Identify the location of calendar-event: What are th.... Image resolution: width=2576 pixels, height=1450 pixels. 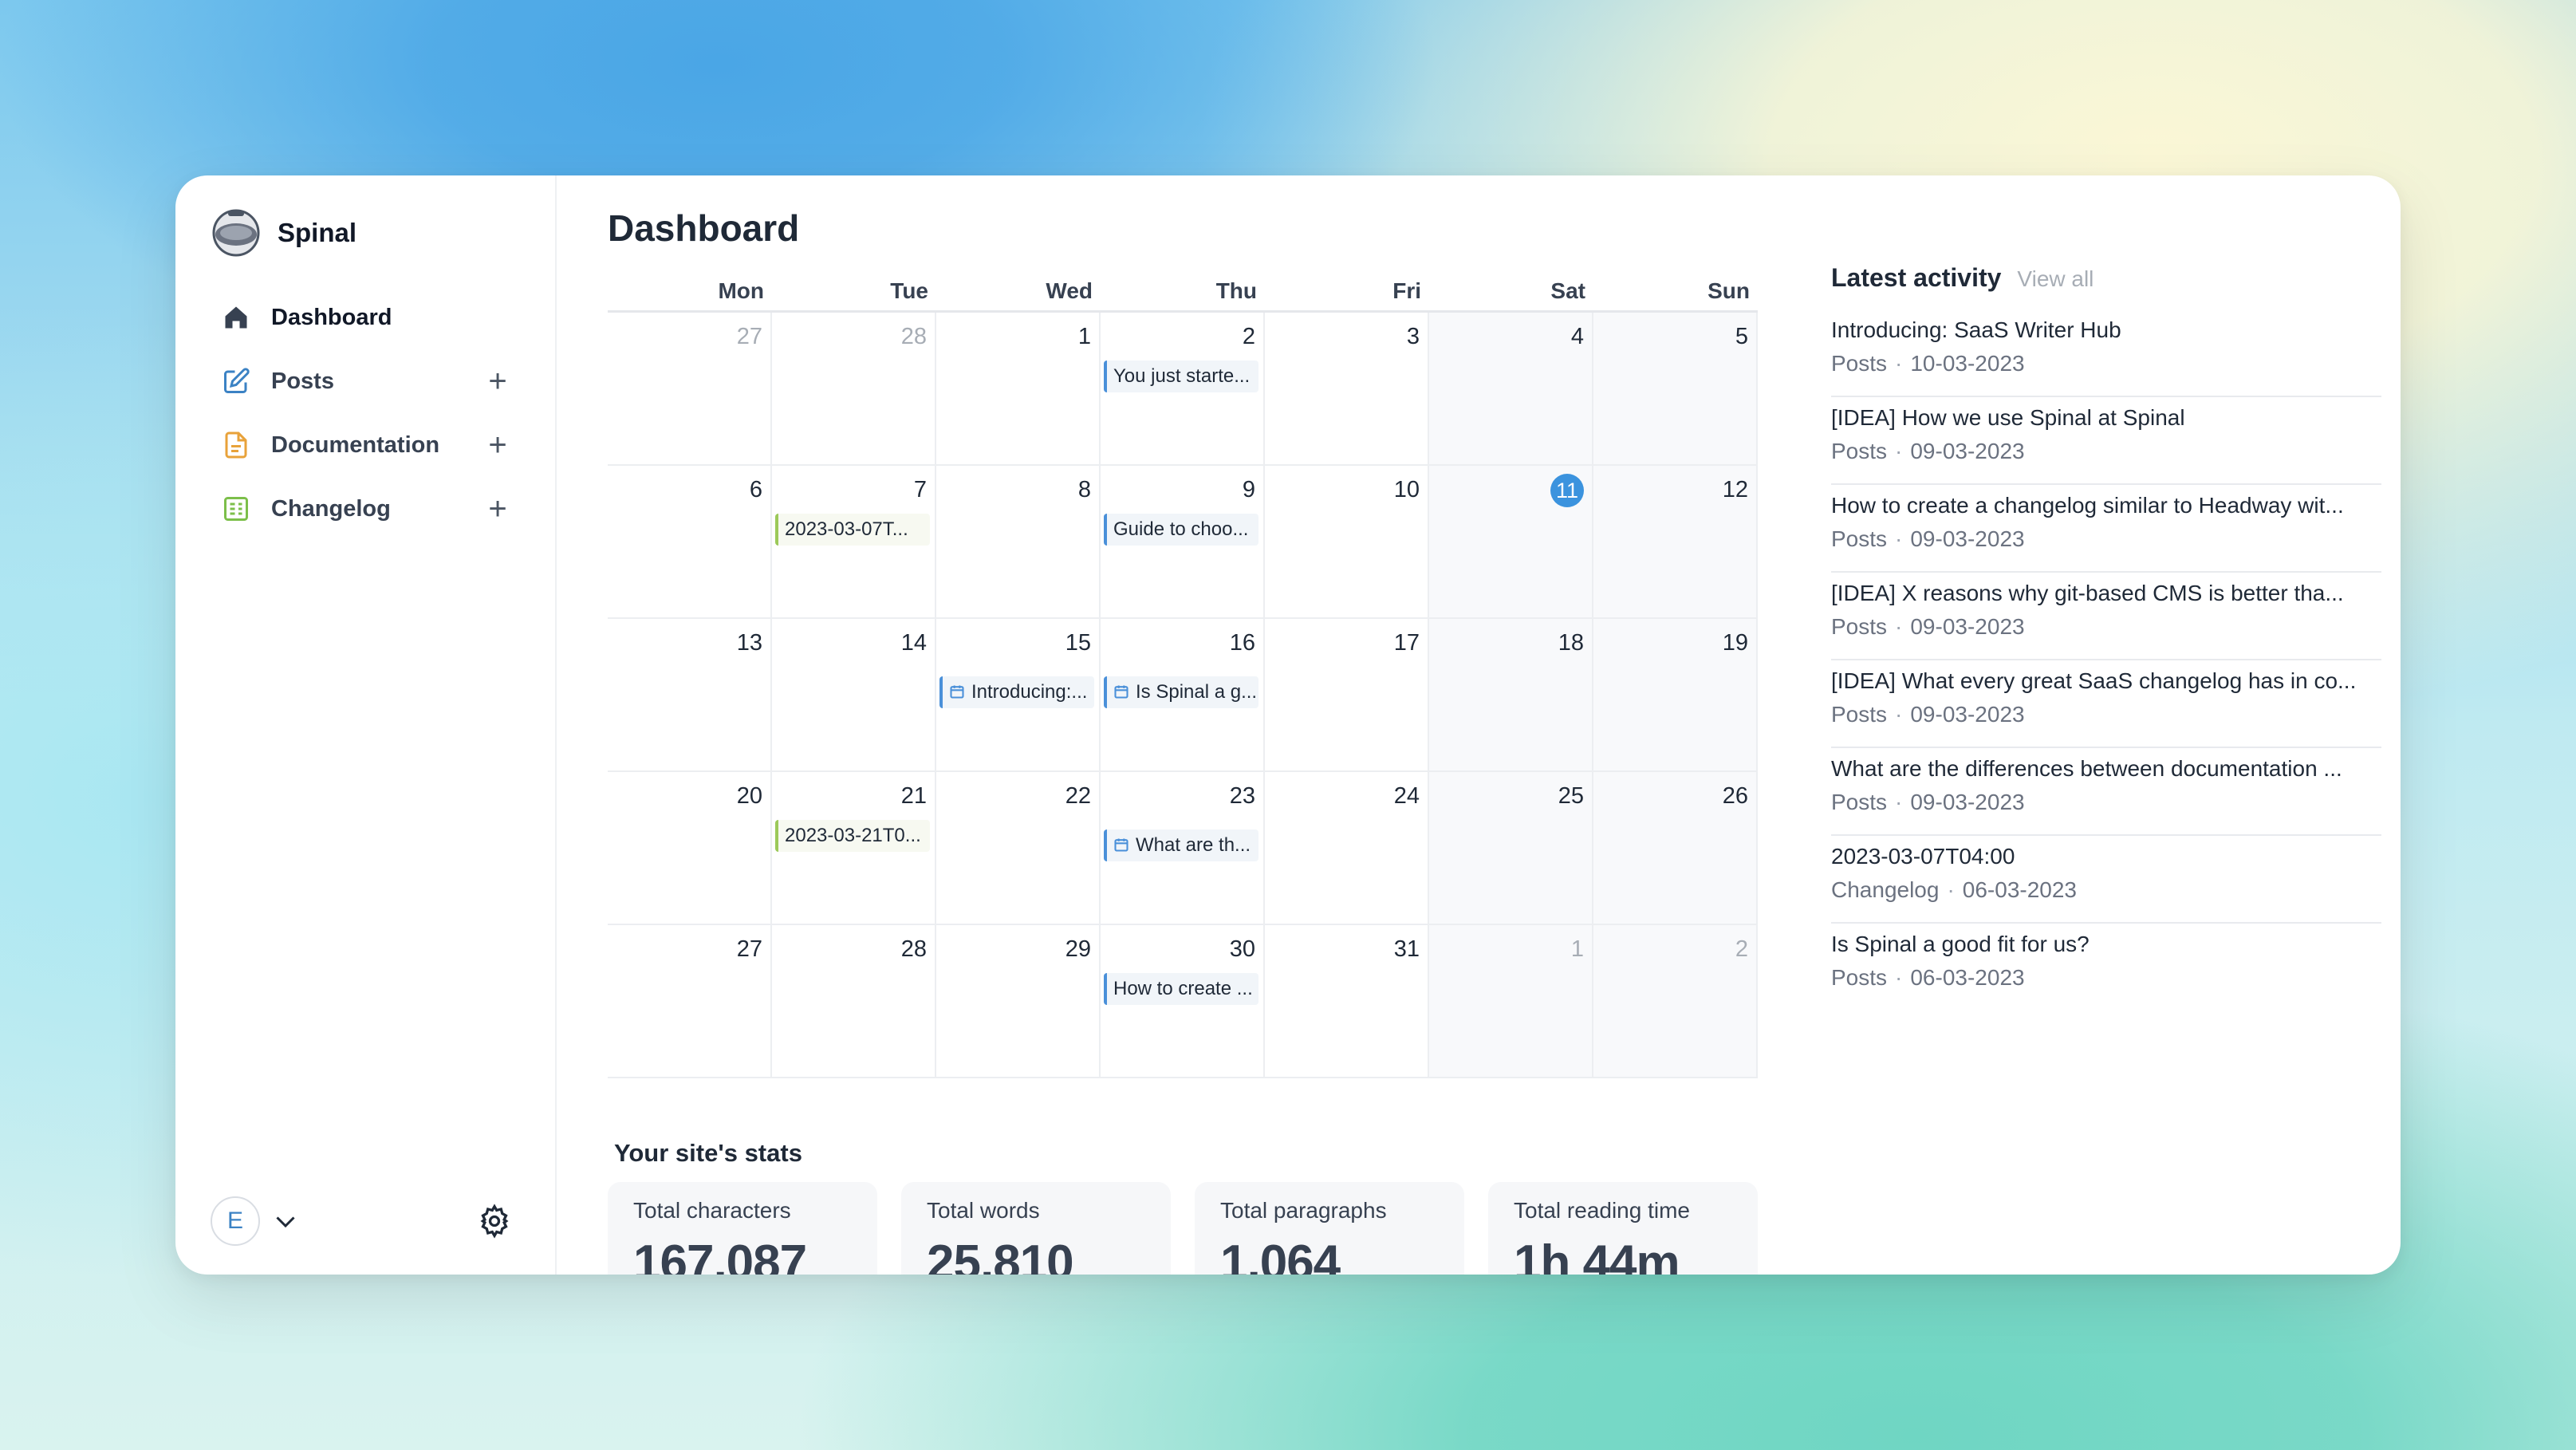
(1181, 845).